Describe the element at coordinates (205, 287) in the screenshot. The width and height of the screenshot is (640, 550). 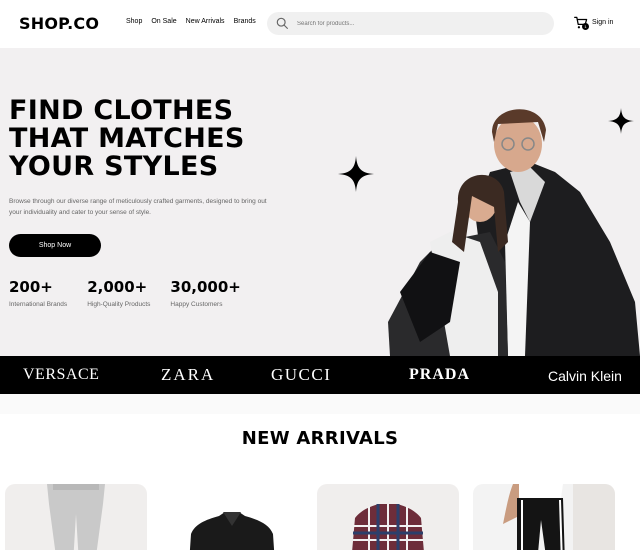
I see `stat-value: 30,000+` at that location.